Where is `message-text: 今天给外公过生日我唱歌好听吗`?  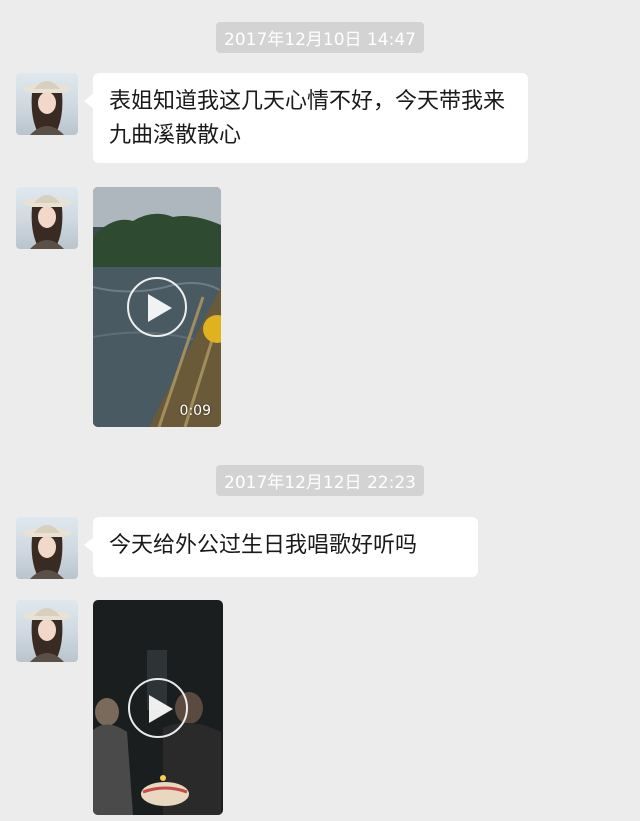
message-text: 今天给外公过生日我唱歌好听吗 is located at coordinates (263, 545).